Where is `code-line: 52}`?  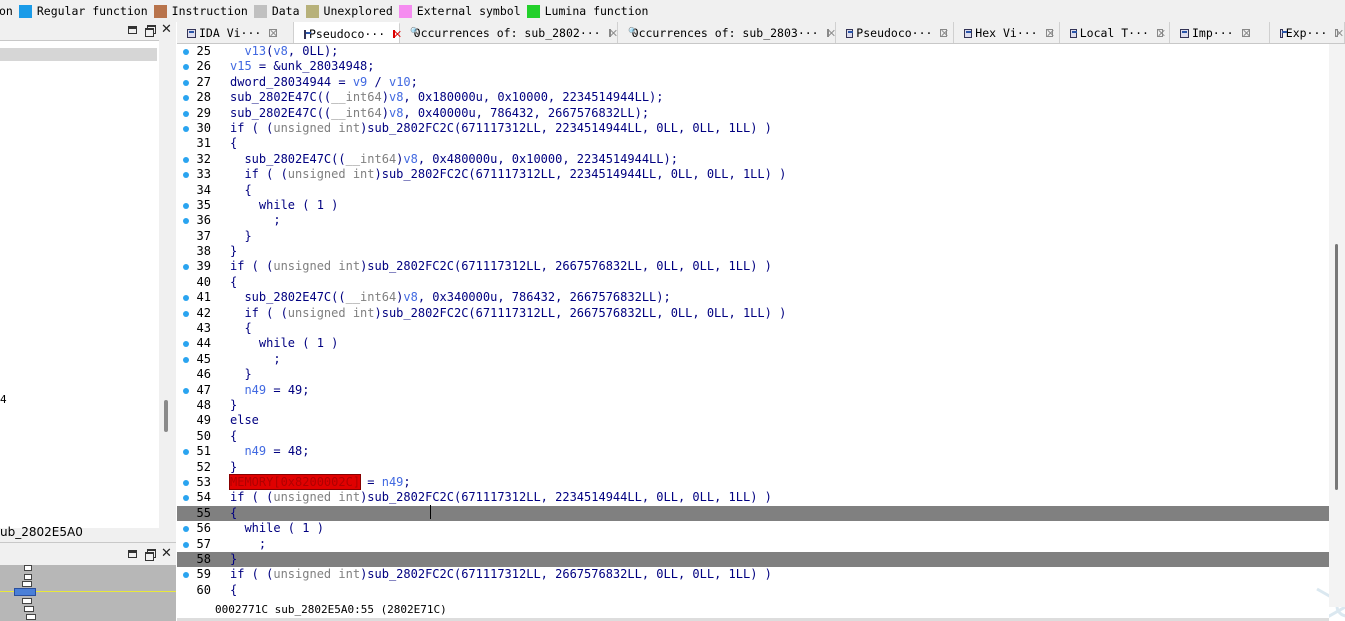
code-line: 52} is located at coordinates (753, 467).